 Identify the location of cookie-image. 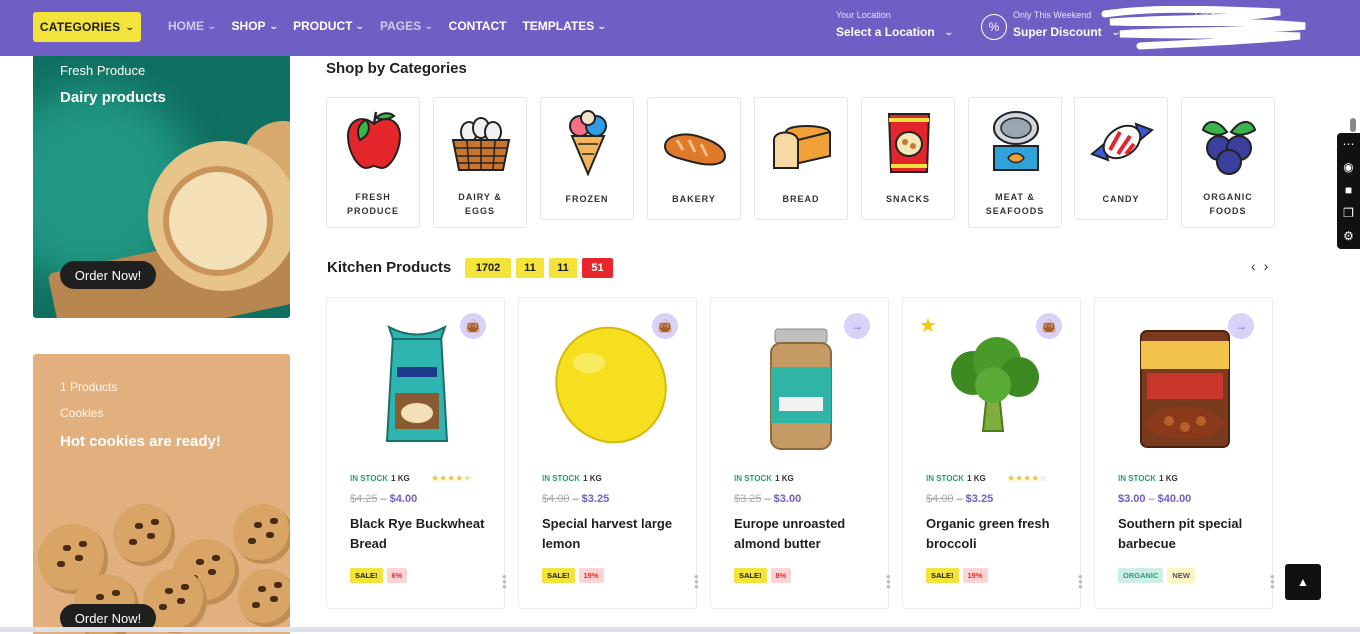
(261, 534).